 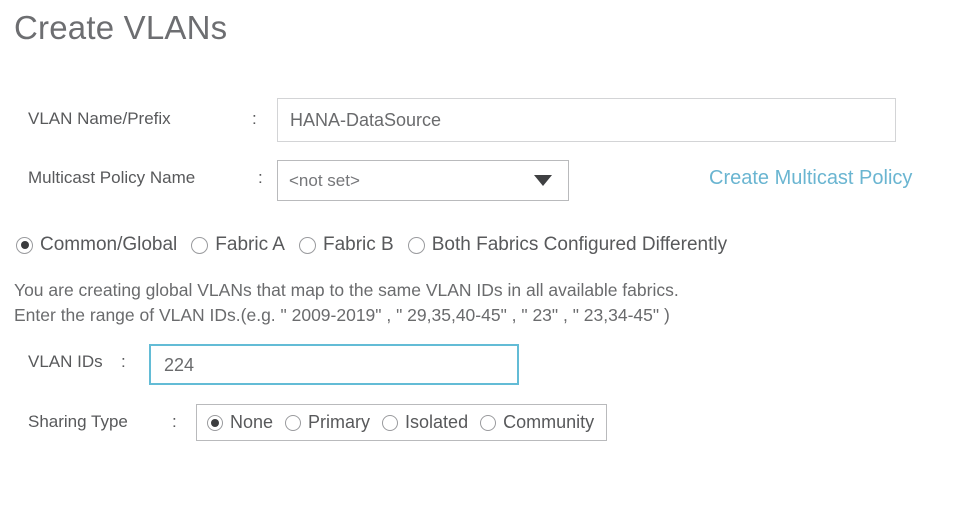 What do you see at coordinates (99, 118) in the screenshot?
I see `vlan-name-label: VLAN Name/Prefix` at bounding box center [99, 118].